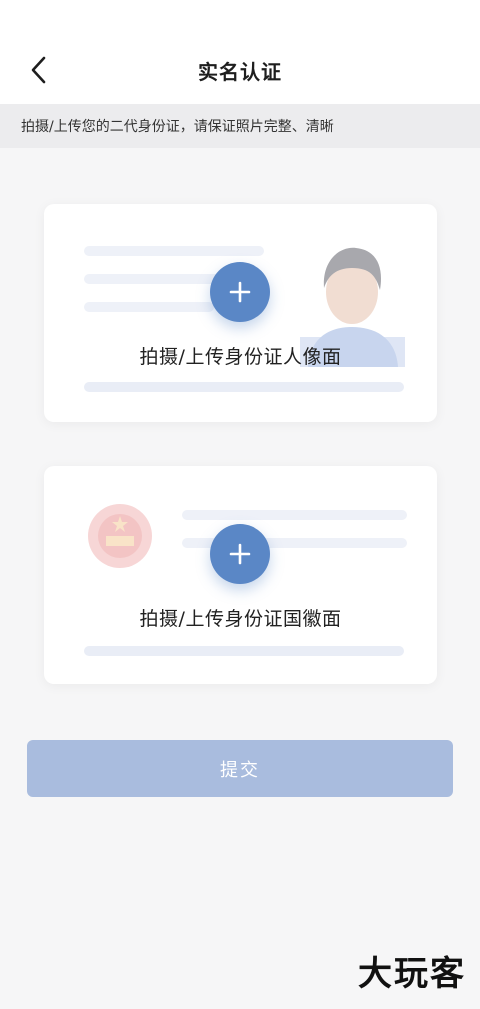 The width and height of the screenshot is (480, 1009). What do you see at coordinates (240, 72) in the screenshot?
I see `page-title: 实名认证` at bounding box center [240, 72].